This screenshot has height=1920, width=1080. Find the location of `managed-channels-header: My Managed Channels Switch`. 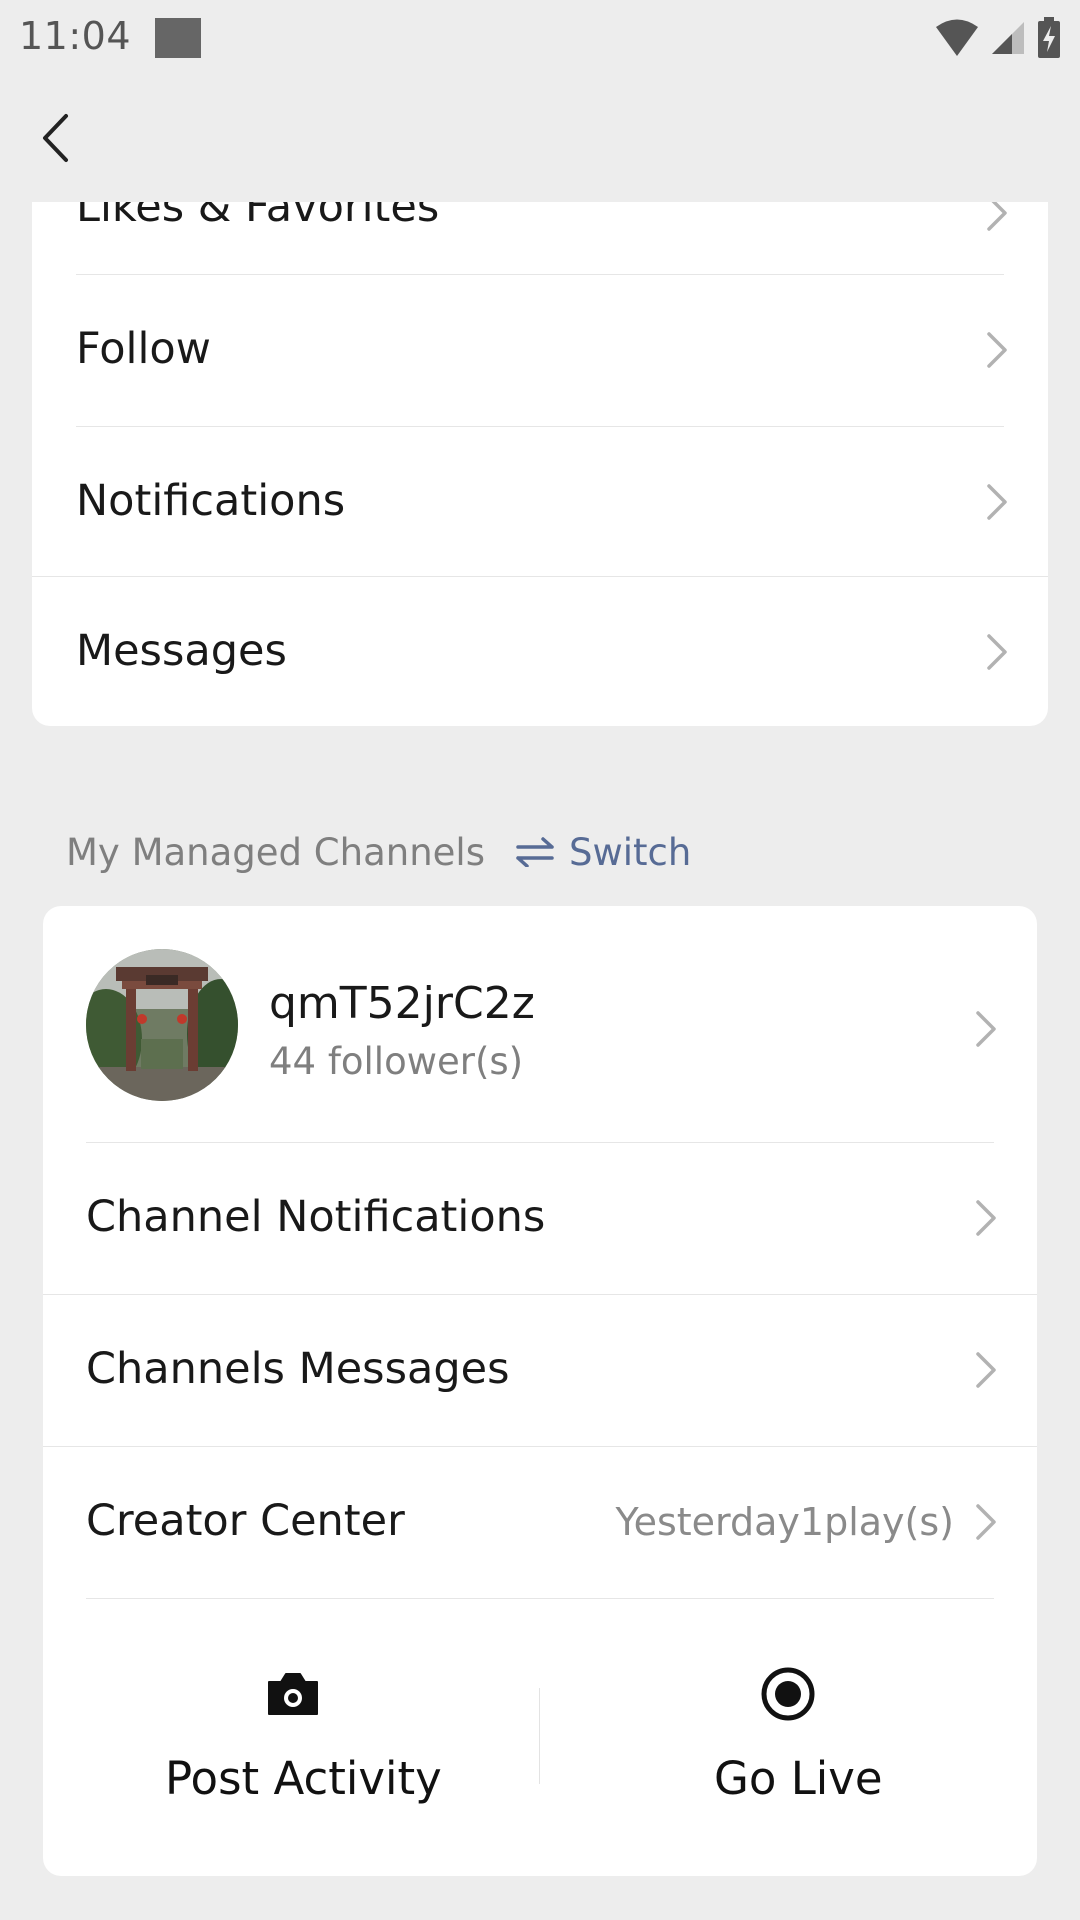

managed-channels-header: My Managed Channels Switch is located at coordinates (378, 852).